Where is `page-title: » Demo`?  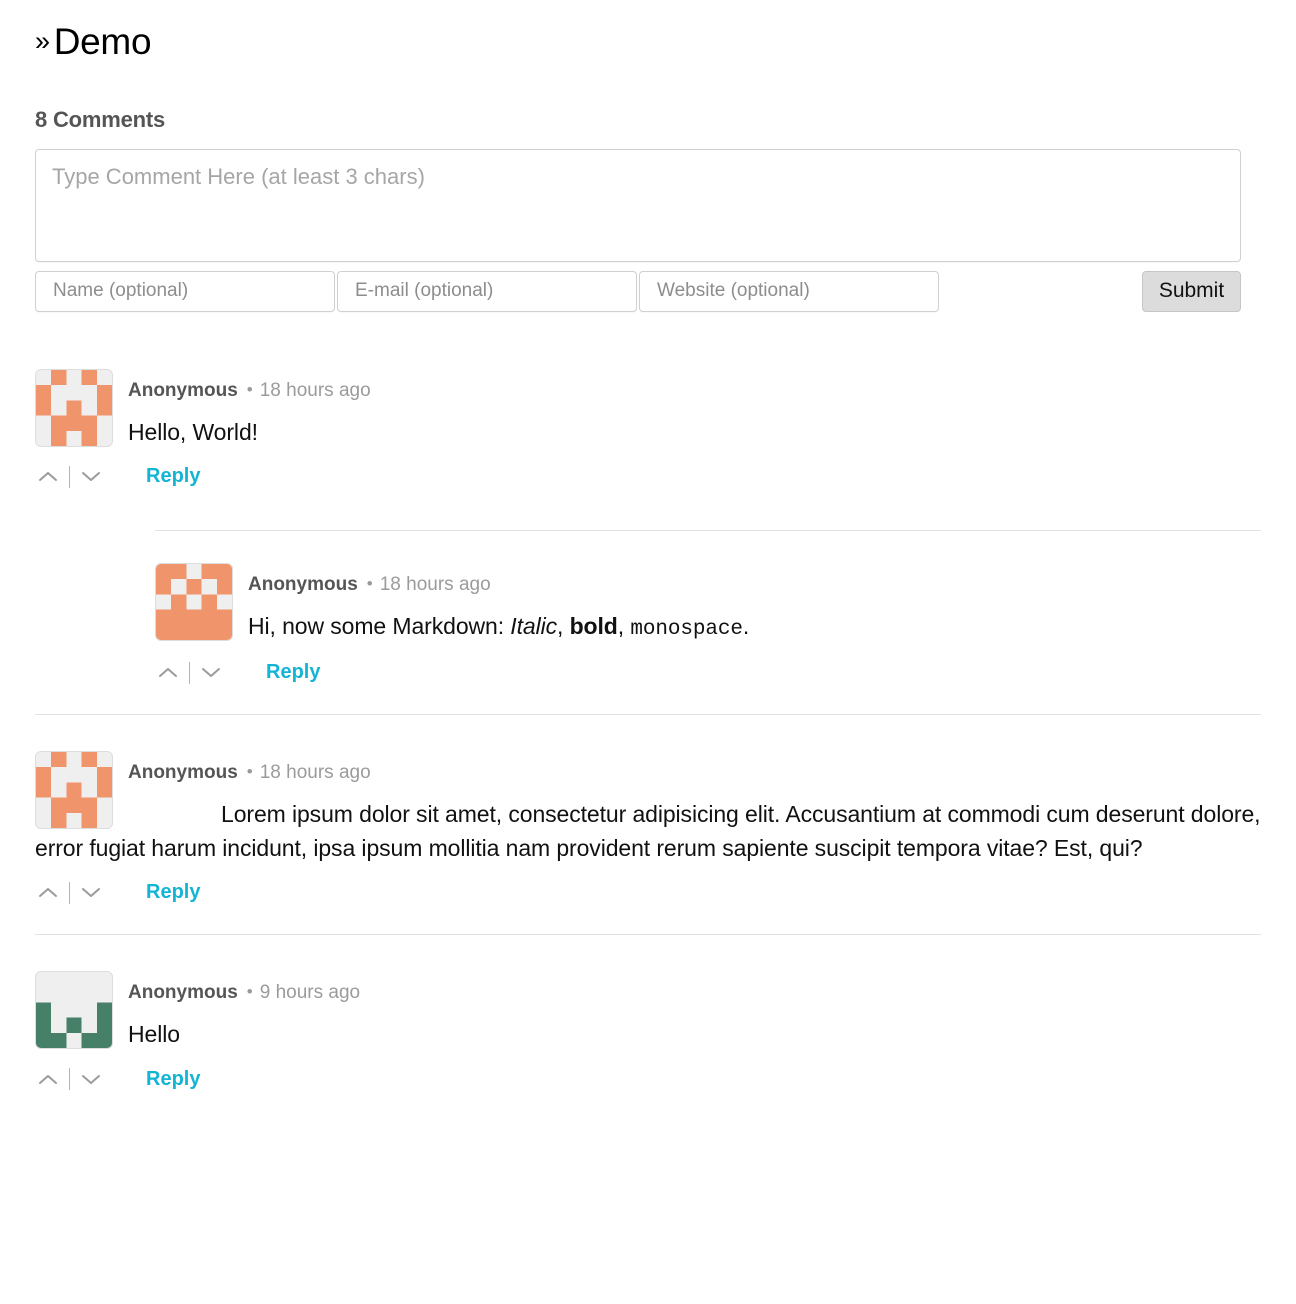 page-title: » Demo is located at coordinates (648, 42).